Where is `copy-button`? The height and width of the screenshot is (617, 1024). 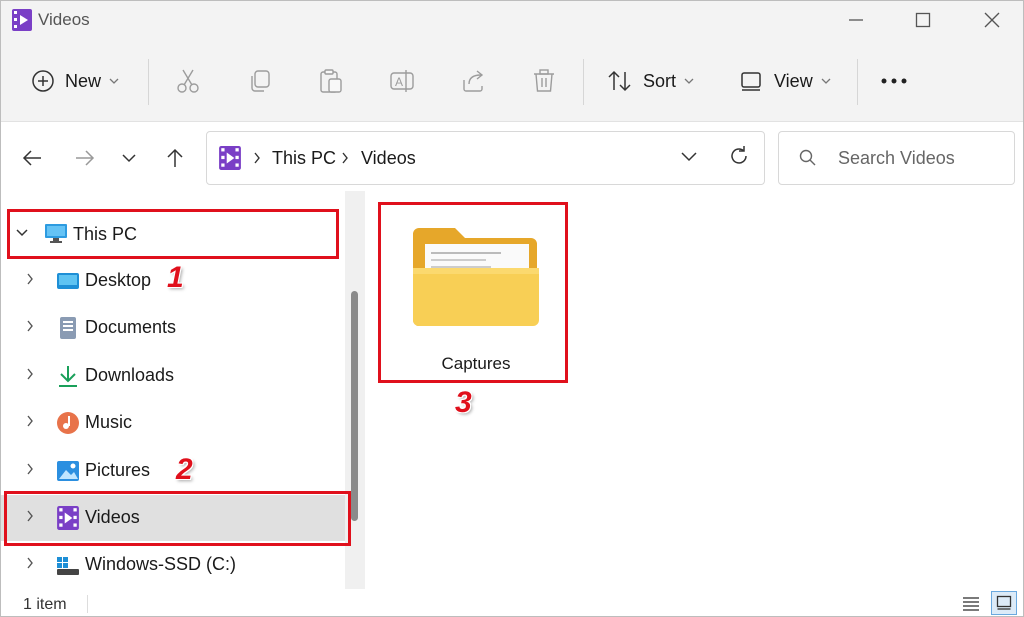
copy-button is located at coordinates (260, 81).